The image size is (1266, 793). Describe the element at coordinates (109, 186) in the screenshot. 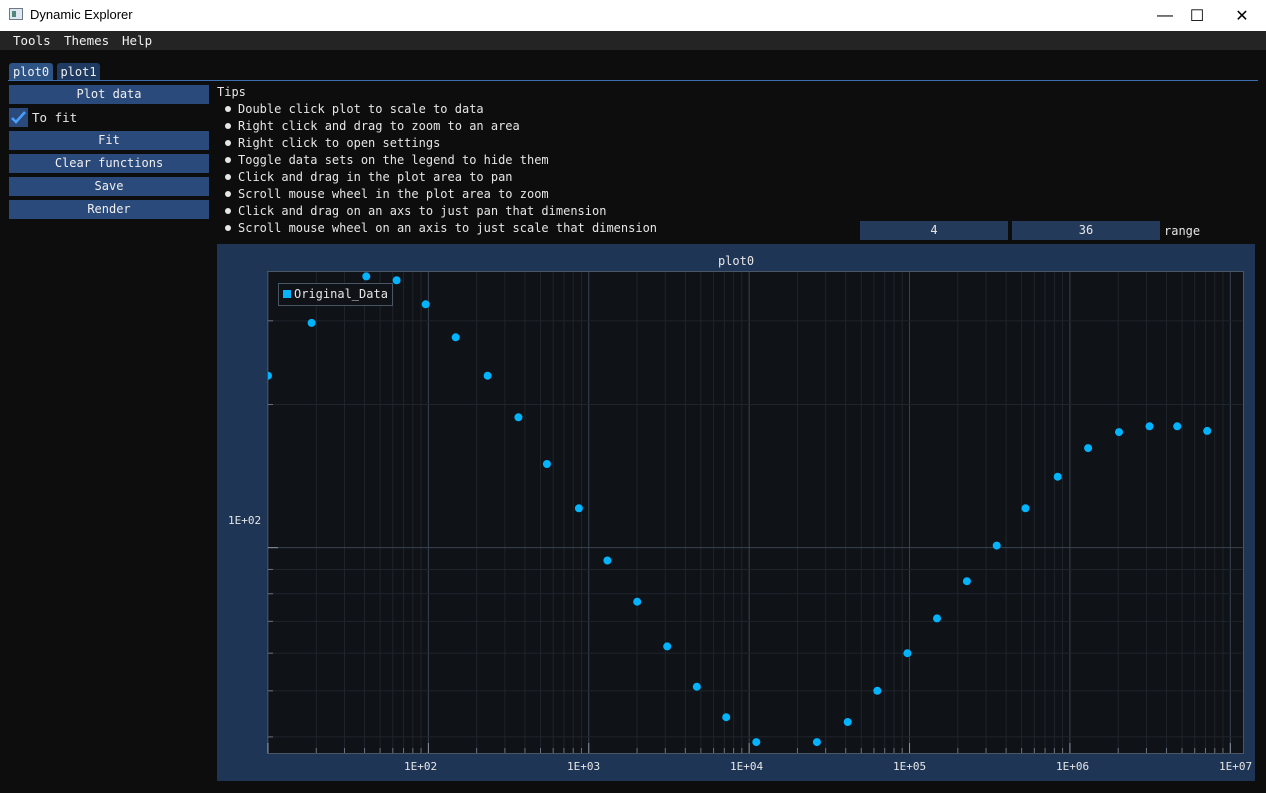

I see `save-button: Save` at that location.